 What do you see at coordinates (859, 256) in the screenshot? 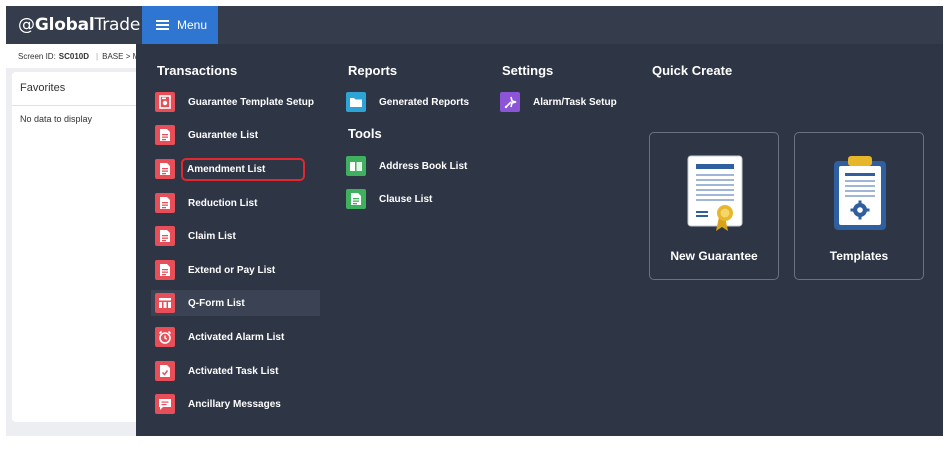
I see `card-label: Templates` at bounding box center [859, 256].